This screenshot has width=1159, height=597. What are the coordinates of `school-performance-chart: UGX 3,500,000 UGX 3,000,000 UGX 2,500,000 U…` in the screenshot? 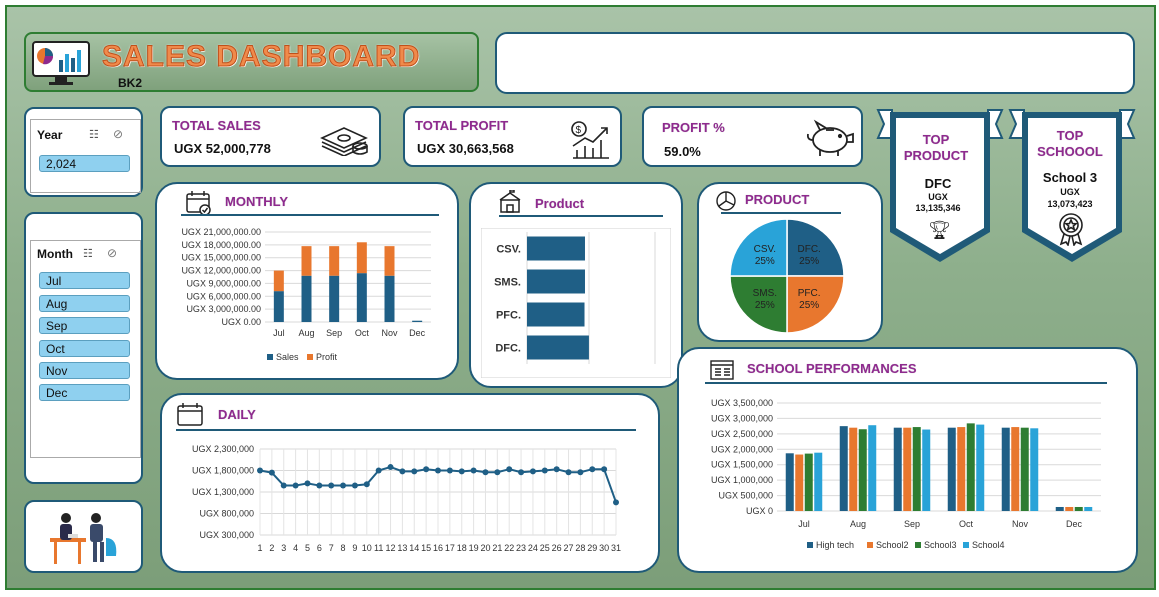 It's located at (906, 474).